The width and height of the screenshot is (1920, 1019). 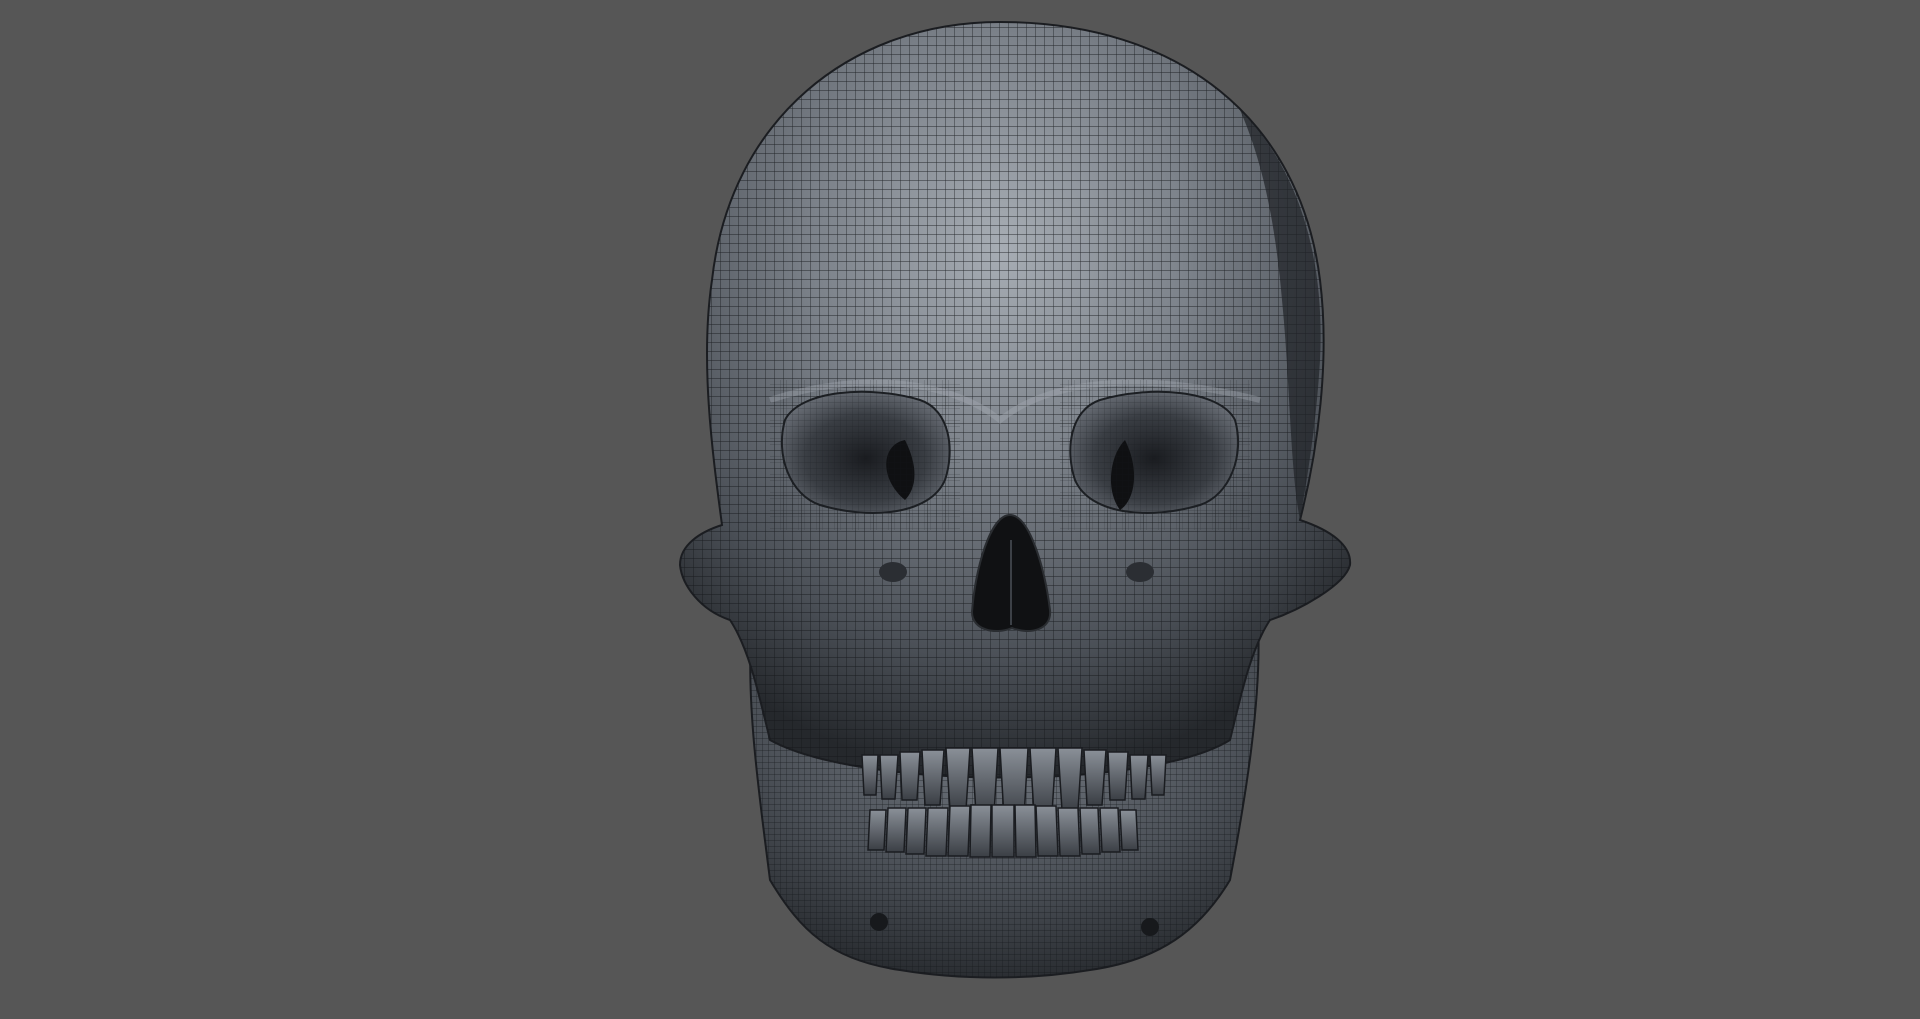 What do you see at coordinates (893, 572) in the screenshot?
I see `infraorbital-foramen-left` at bounding box center [893, 572].